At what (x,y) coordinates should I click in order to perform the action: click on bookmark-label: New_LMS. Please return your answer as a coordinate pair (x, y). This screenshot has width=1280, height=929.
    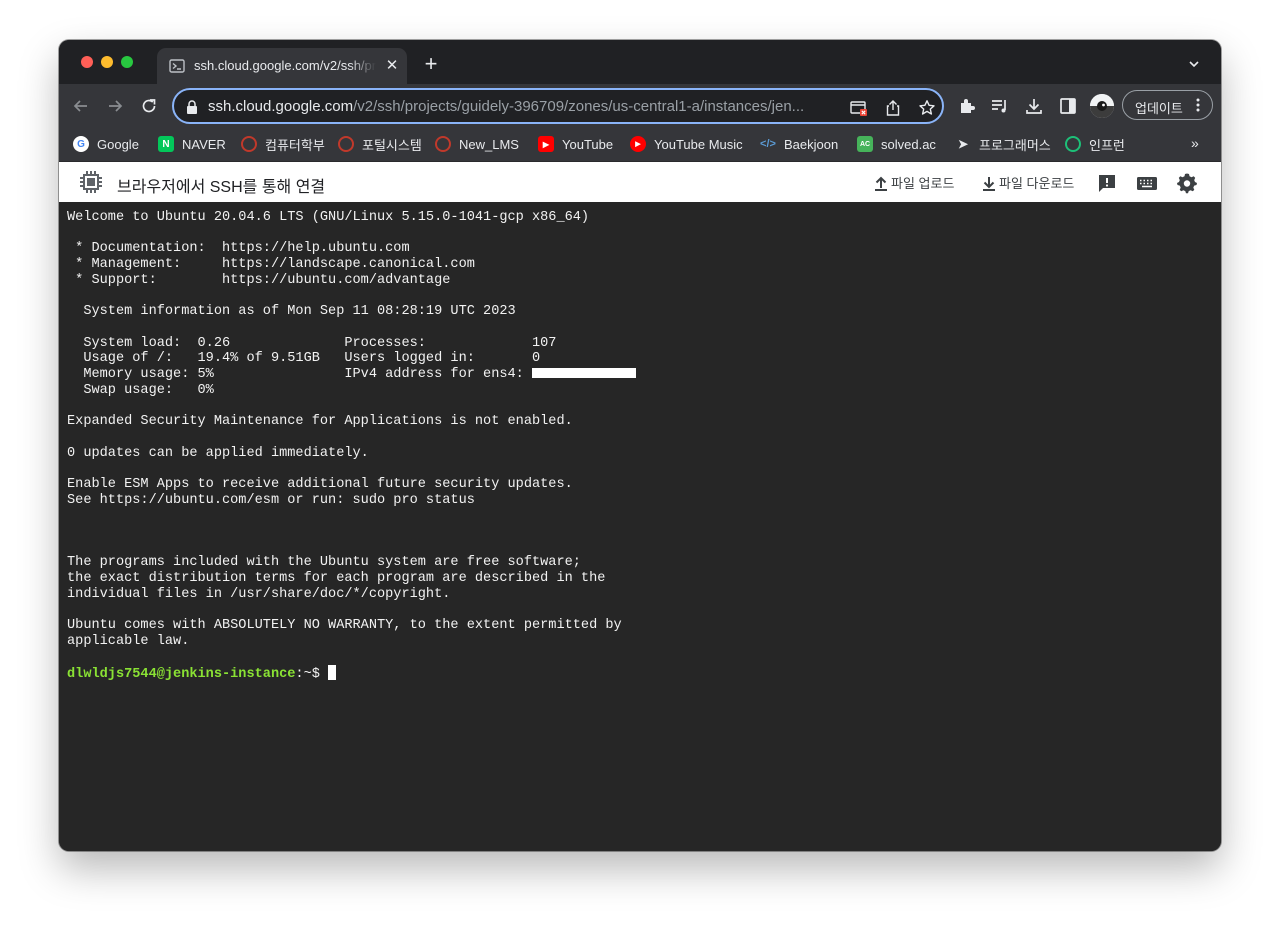
    Looking at the image, I should click on (489, 144).